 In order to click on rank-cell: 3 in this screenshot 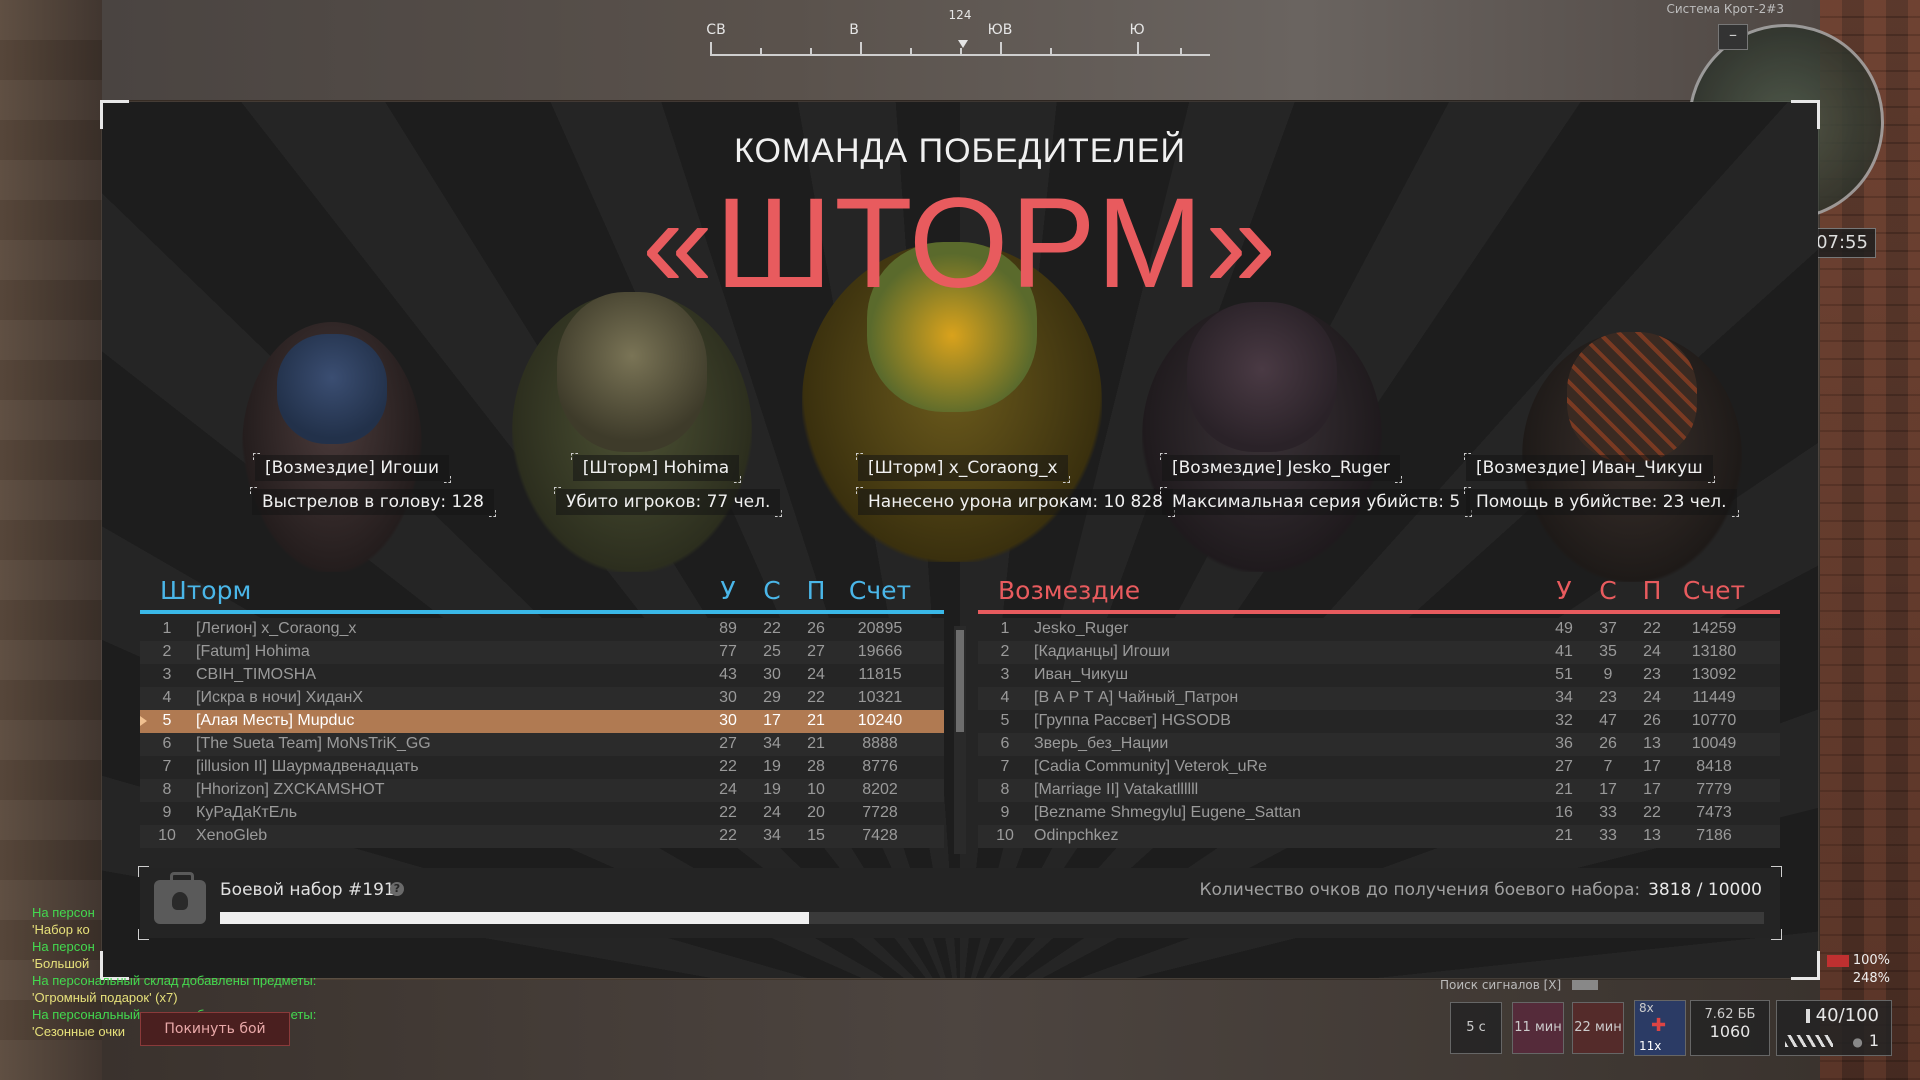, I will do `click(1005, 674)`.